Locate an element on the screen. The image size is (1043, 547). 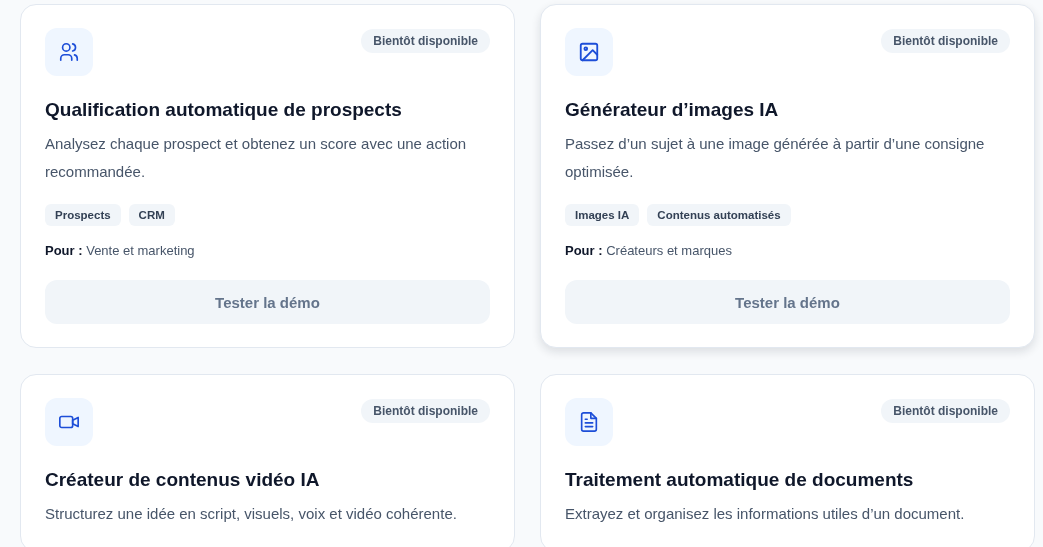
audience-text: Pour : Créateurs et marques is located at coordinates (649, 250).